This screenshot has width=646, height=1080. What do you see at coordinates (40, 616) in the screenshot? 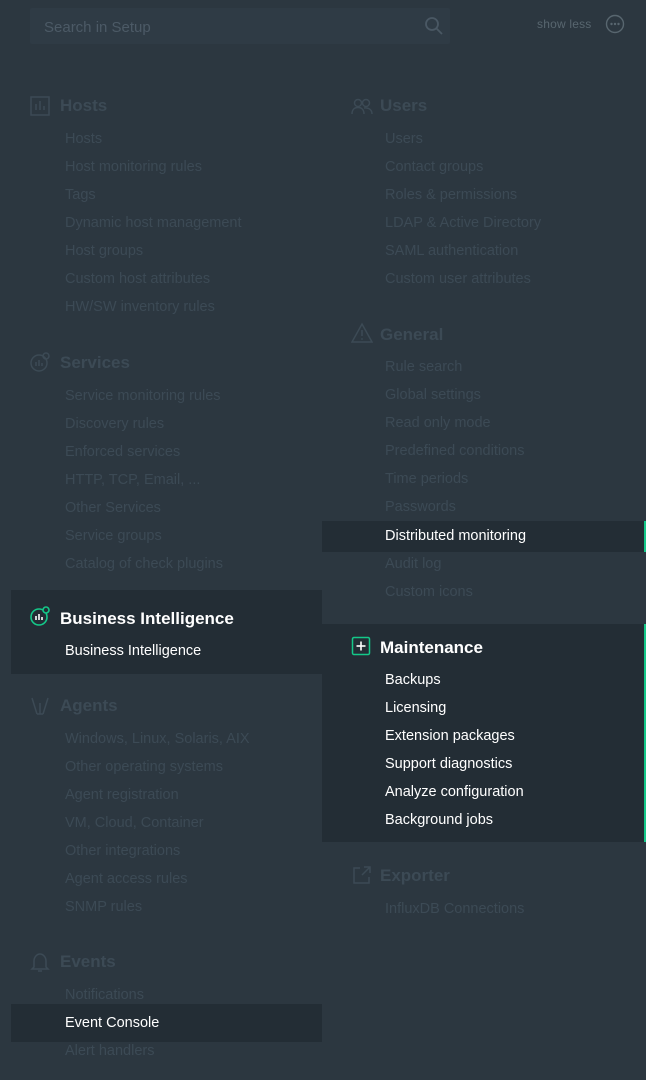
I see `business-intelligence-icon` at bounding box center [40, 616].